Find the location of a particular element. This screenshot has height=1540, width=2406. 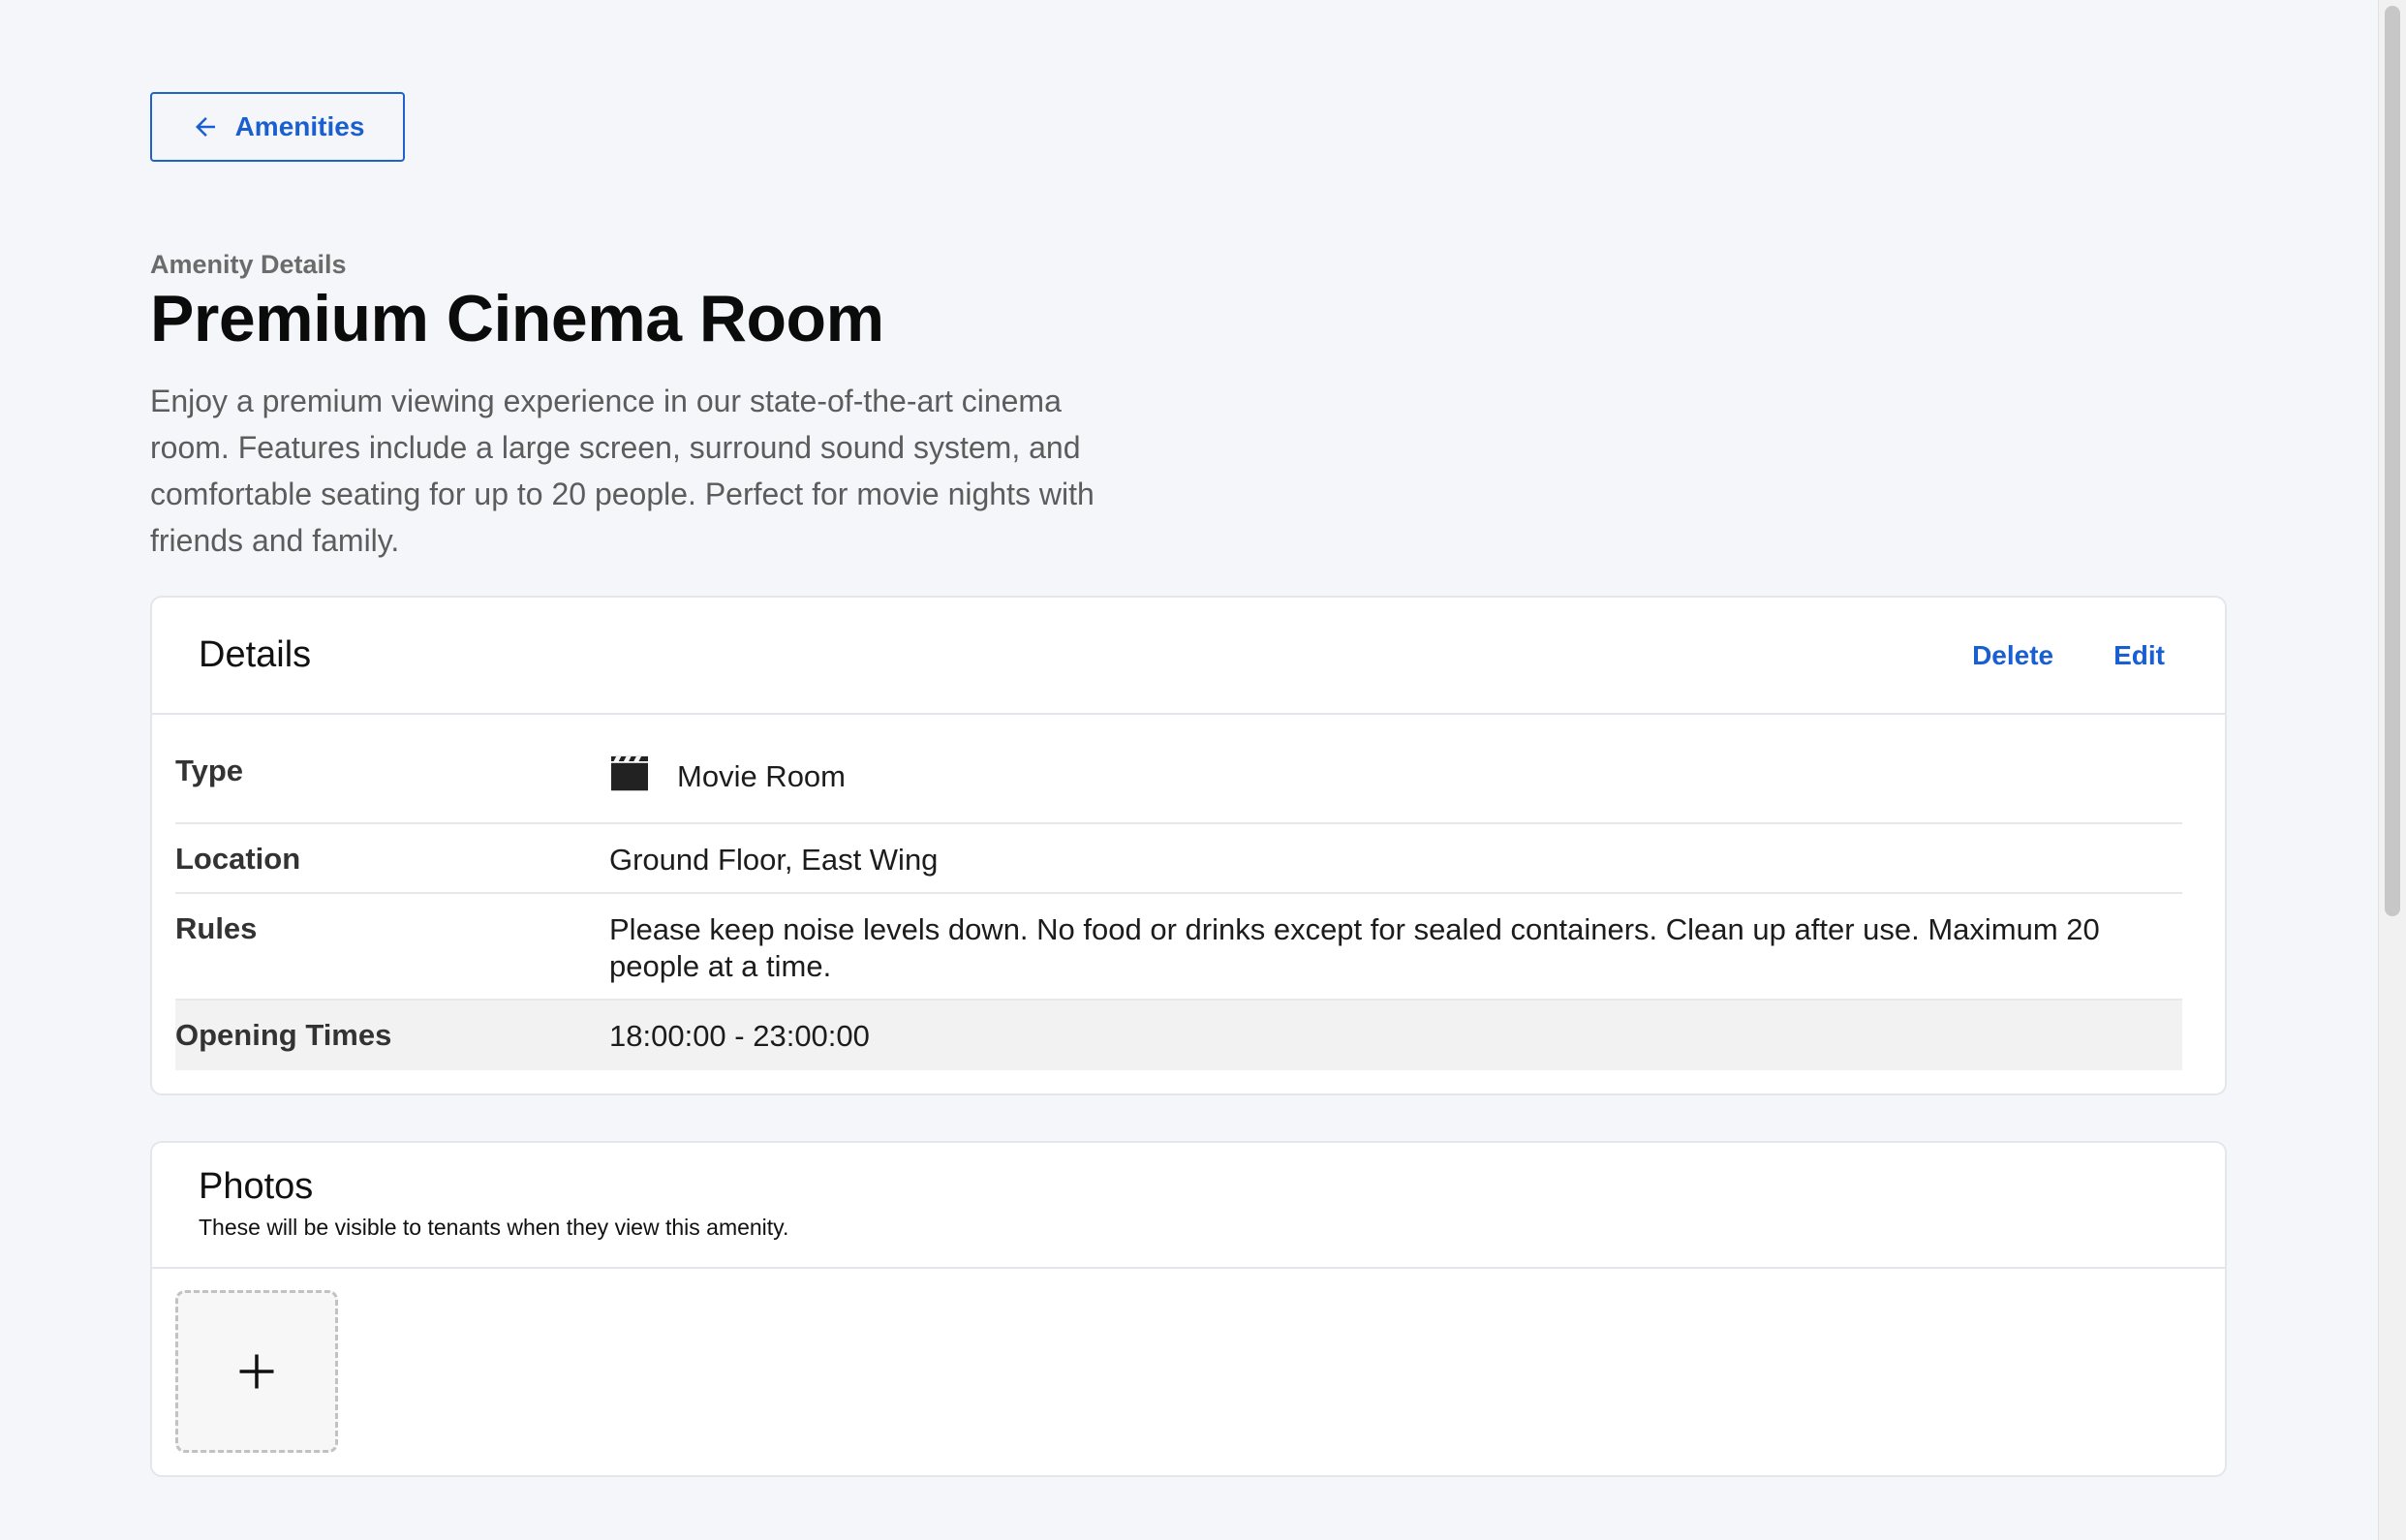

back-button-label: Amenities is located at coordinates (299, 126).